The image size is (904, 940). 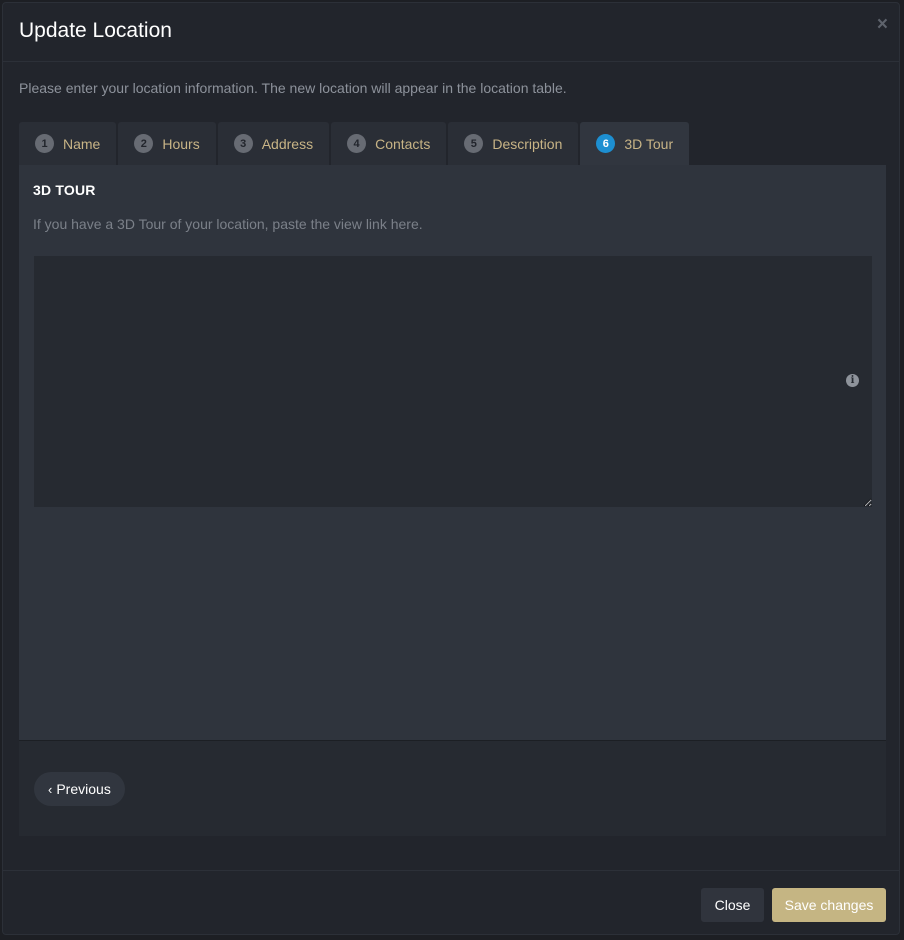 I want to click on previous-button: ‹ Previous, so click(x=79, y=789).